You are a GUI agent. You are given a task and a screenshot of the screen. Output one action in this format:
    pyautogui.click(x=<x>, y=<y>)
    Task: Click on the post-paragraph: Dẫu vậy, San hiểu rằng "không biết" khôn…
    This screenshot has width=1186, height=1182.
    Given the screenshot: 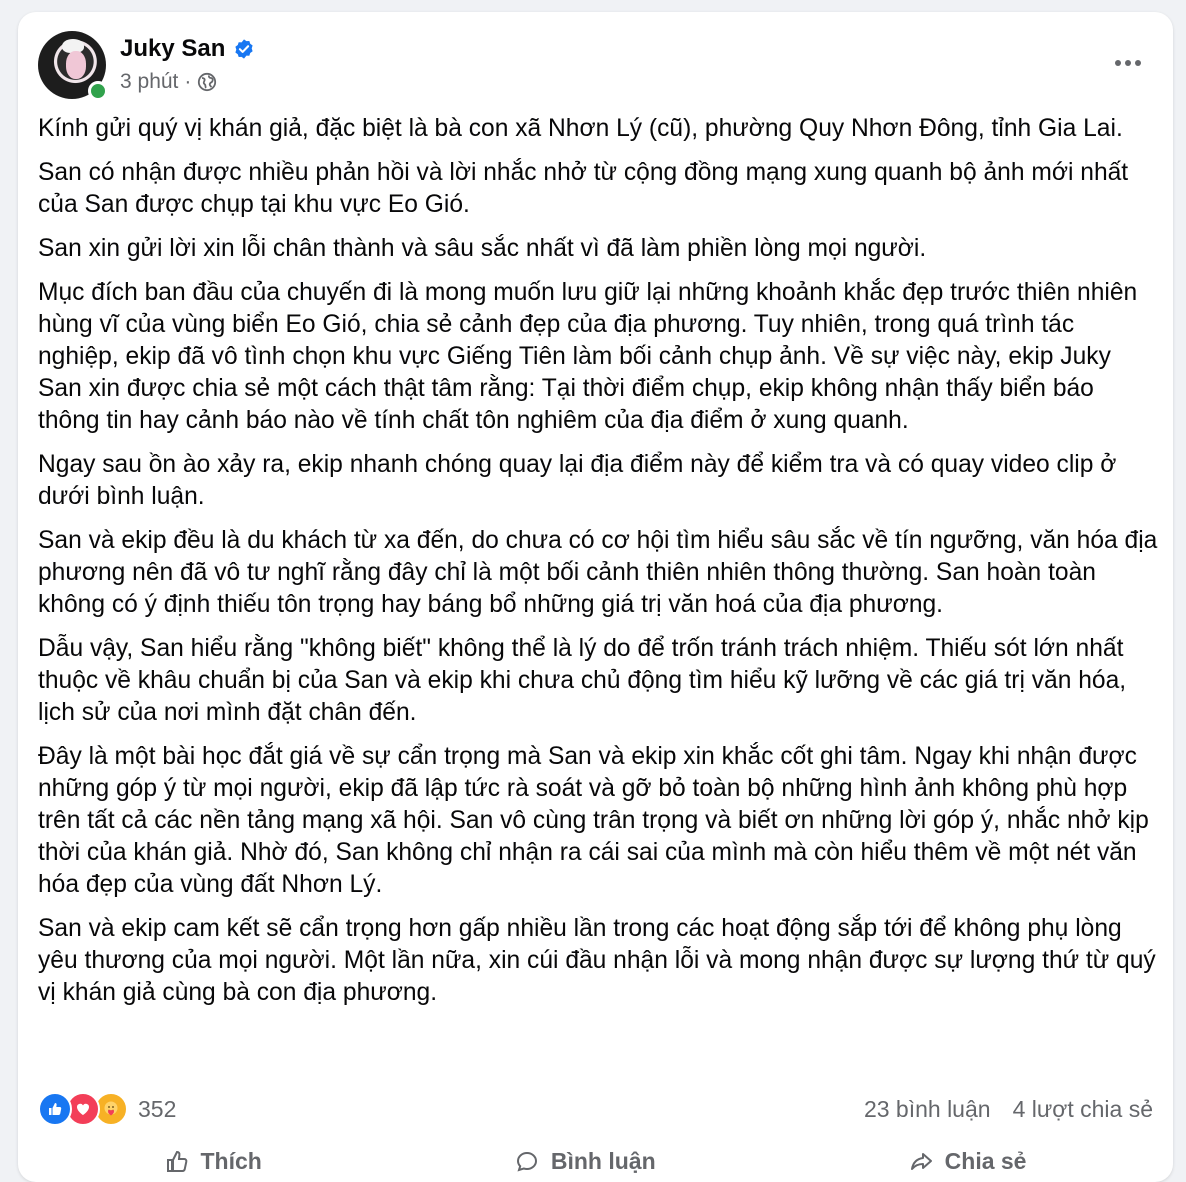 What is the action you would take?
    pyautogui.click(x=582, y=680)
    